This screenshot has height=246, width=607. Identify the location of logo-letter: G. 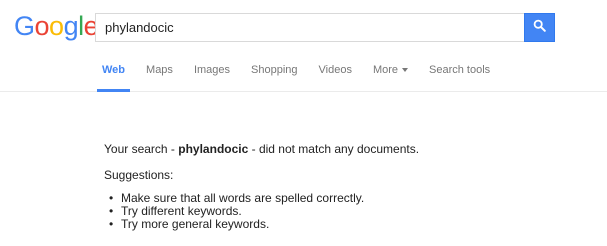
(24, 26).